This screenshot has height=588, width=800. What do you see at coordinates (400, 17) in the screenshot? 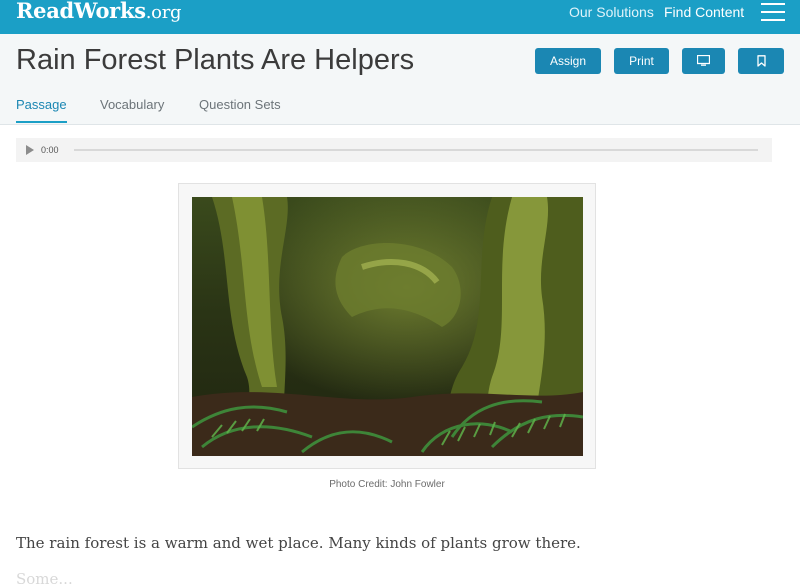
I see `top-navigation-bar: ReadWorks.org Our Solutions Find Content` at bounding box center [400, 17].